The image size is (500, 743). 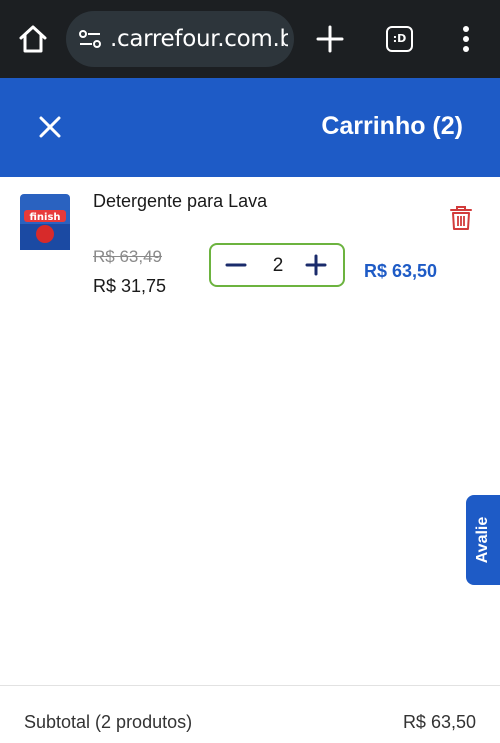 I want to click on subtotal-label: Subtotal (2 produtos), so click(x=108, y=722).